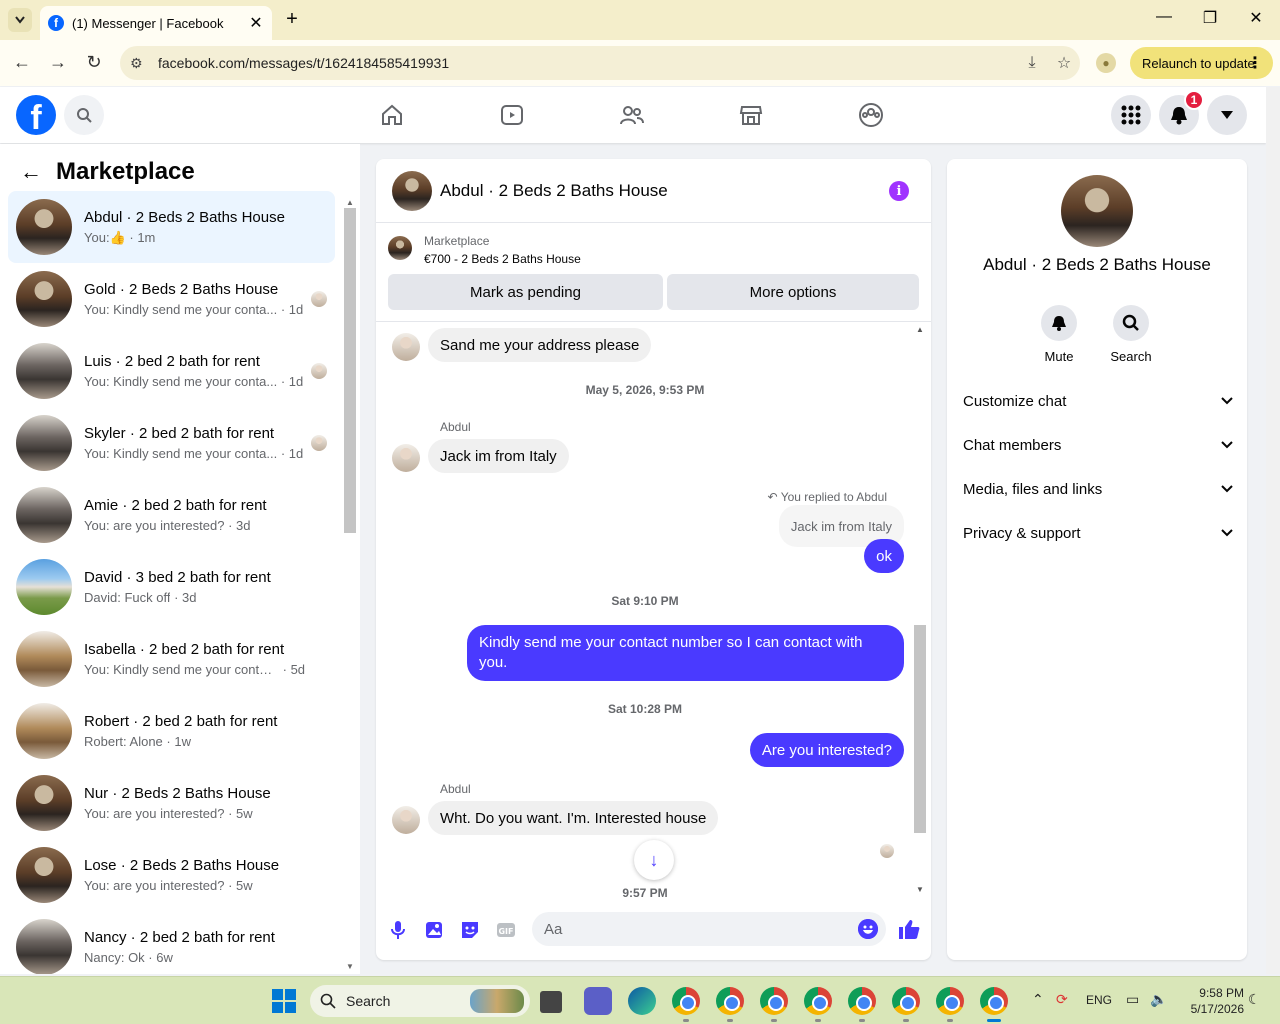 The image size is (1280, 1024). What do you see at coordinates (1227, 115) in the screenshot?
I see `account-menu-button` at bounding box center [1227, 115].